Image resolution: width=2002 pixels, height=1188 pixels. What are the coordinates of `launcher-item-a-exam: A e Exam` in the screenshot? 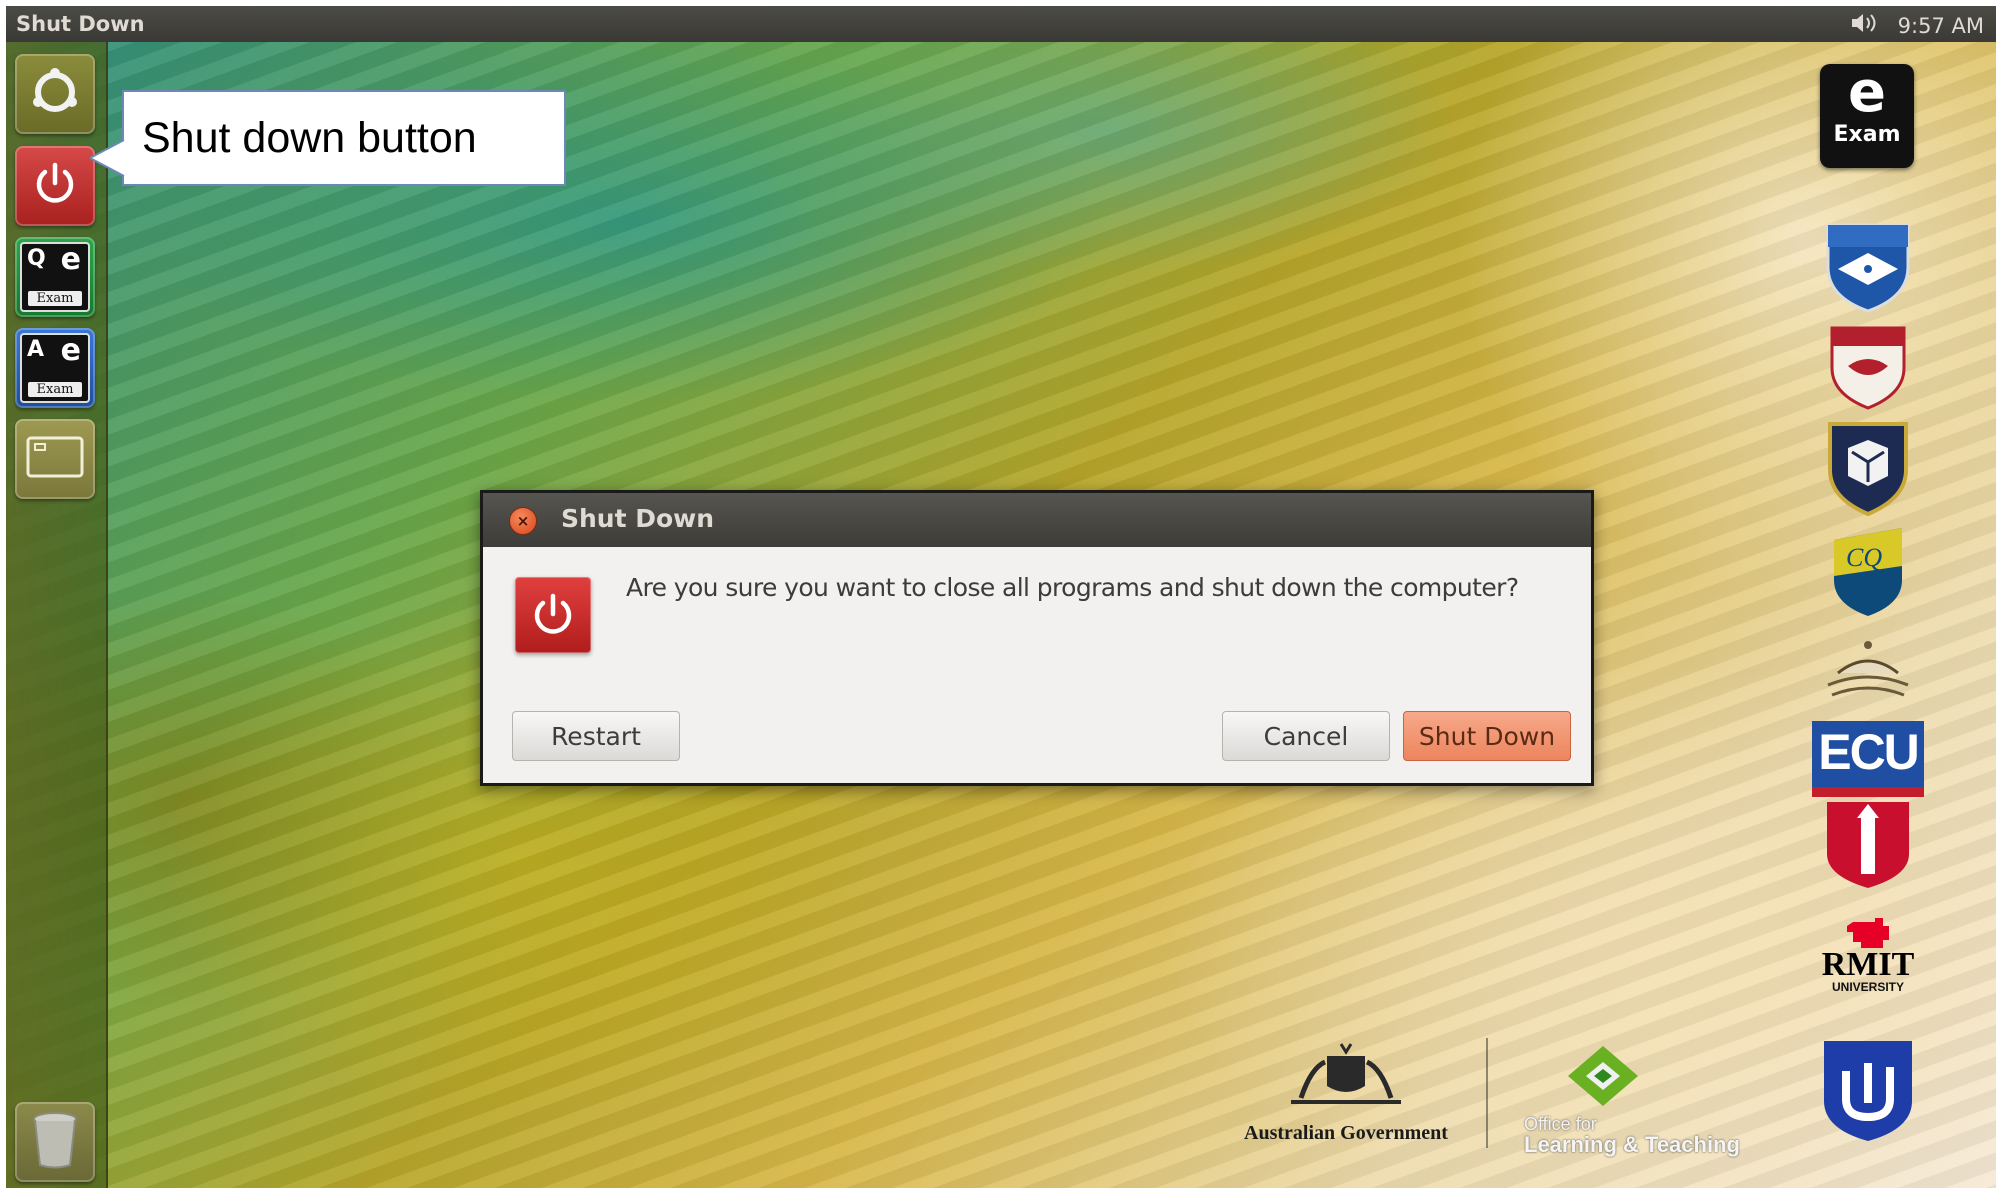 It's located at (55, 368).